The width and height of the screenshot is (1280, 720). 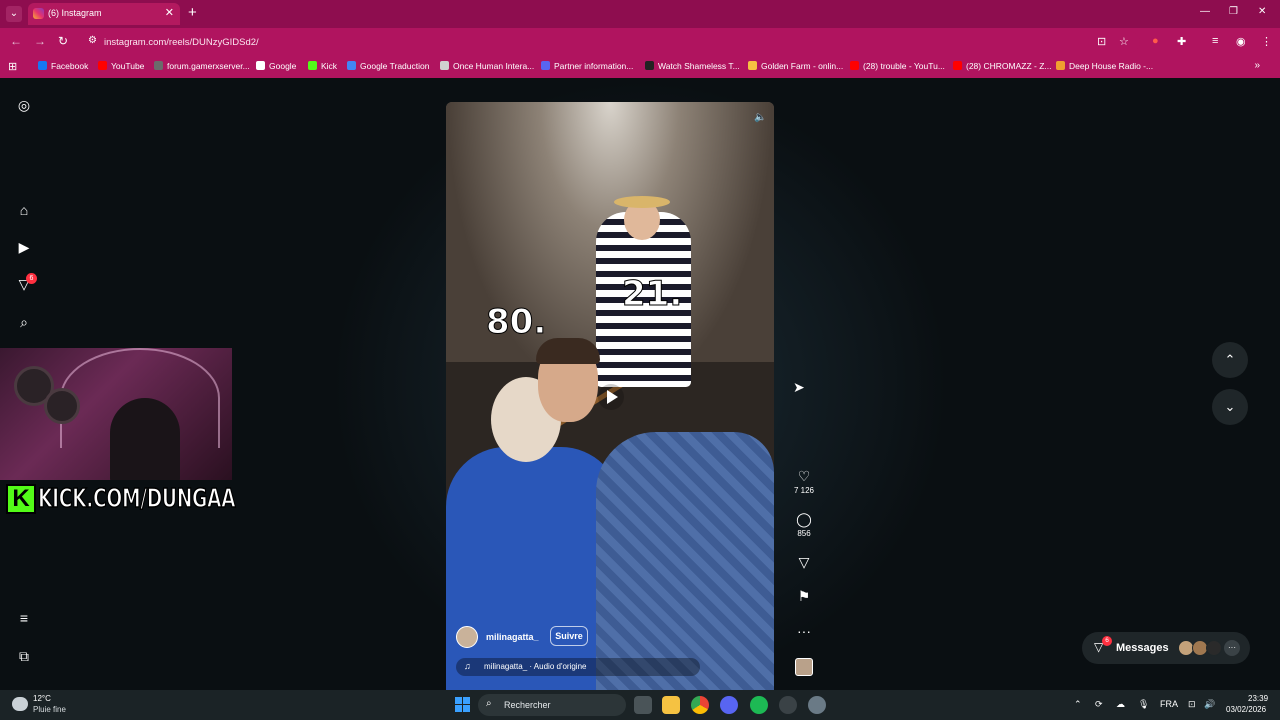 I want to click on file-explorer-icon, so click(x=671, y=705).